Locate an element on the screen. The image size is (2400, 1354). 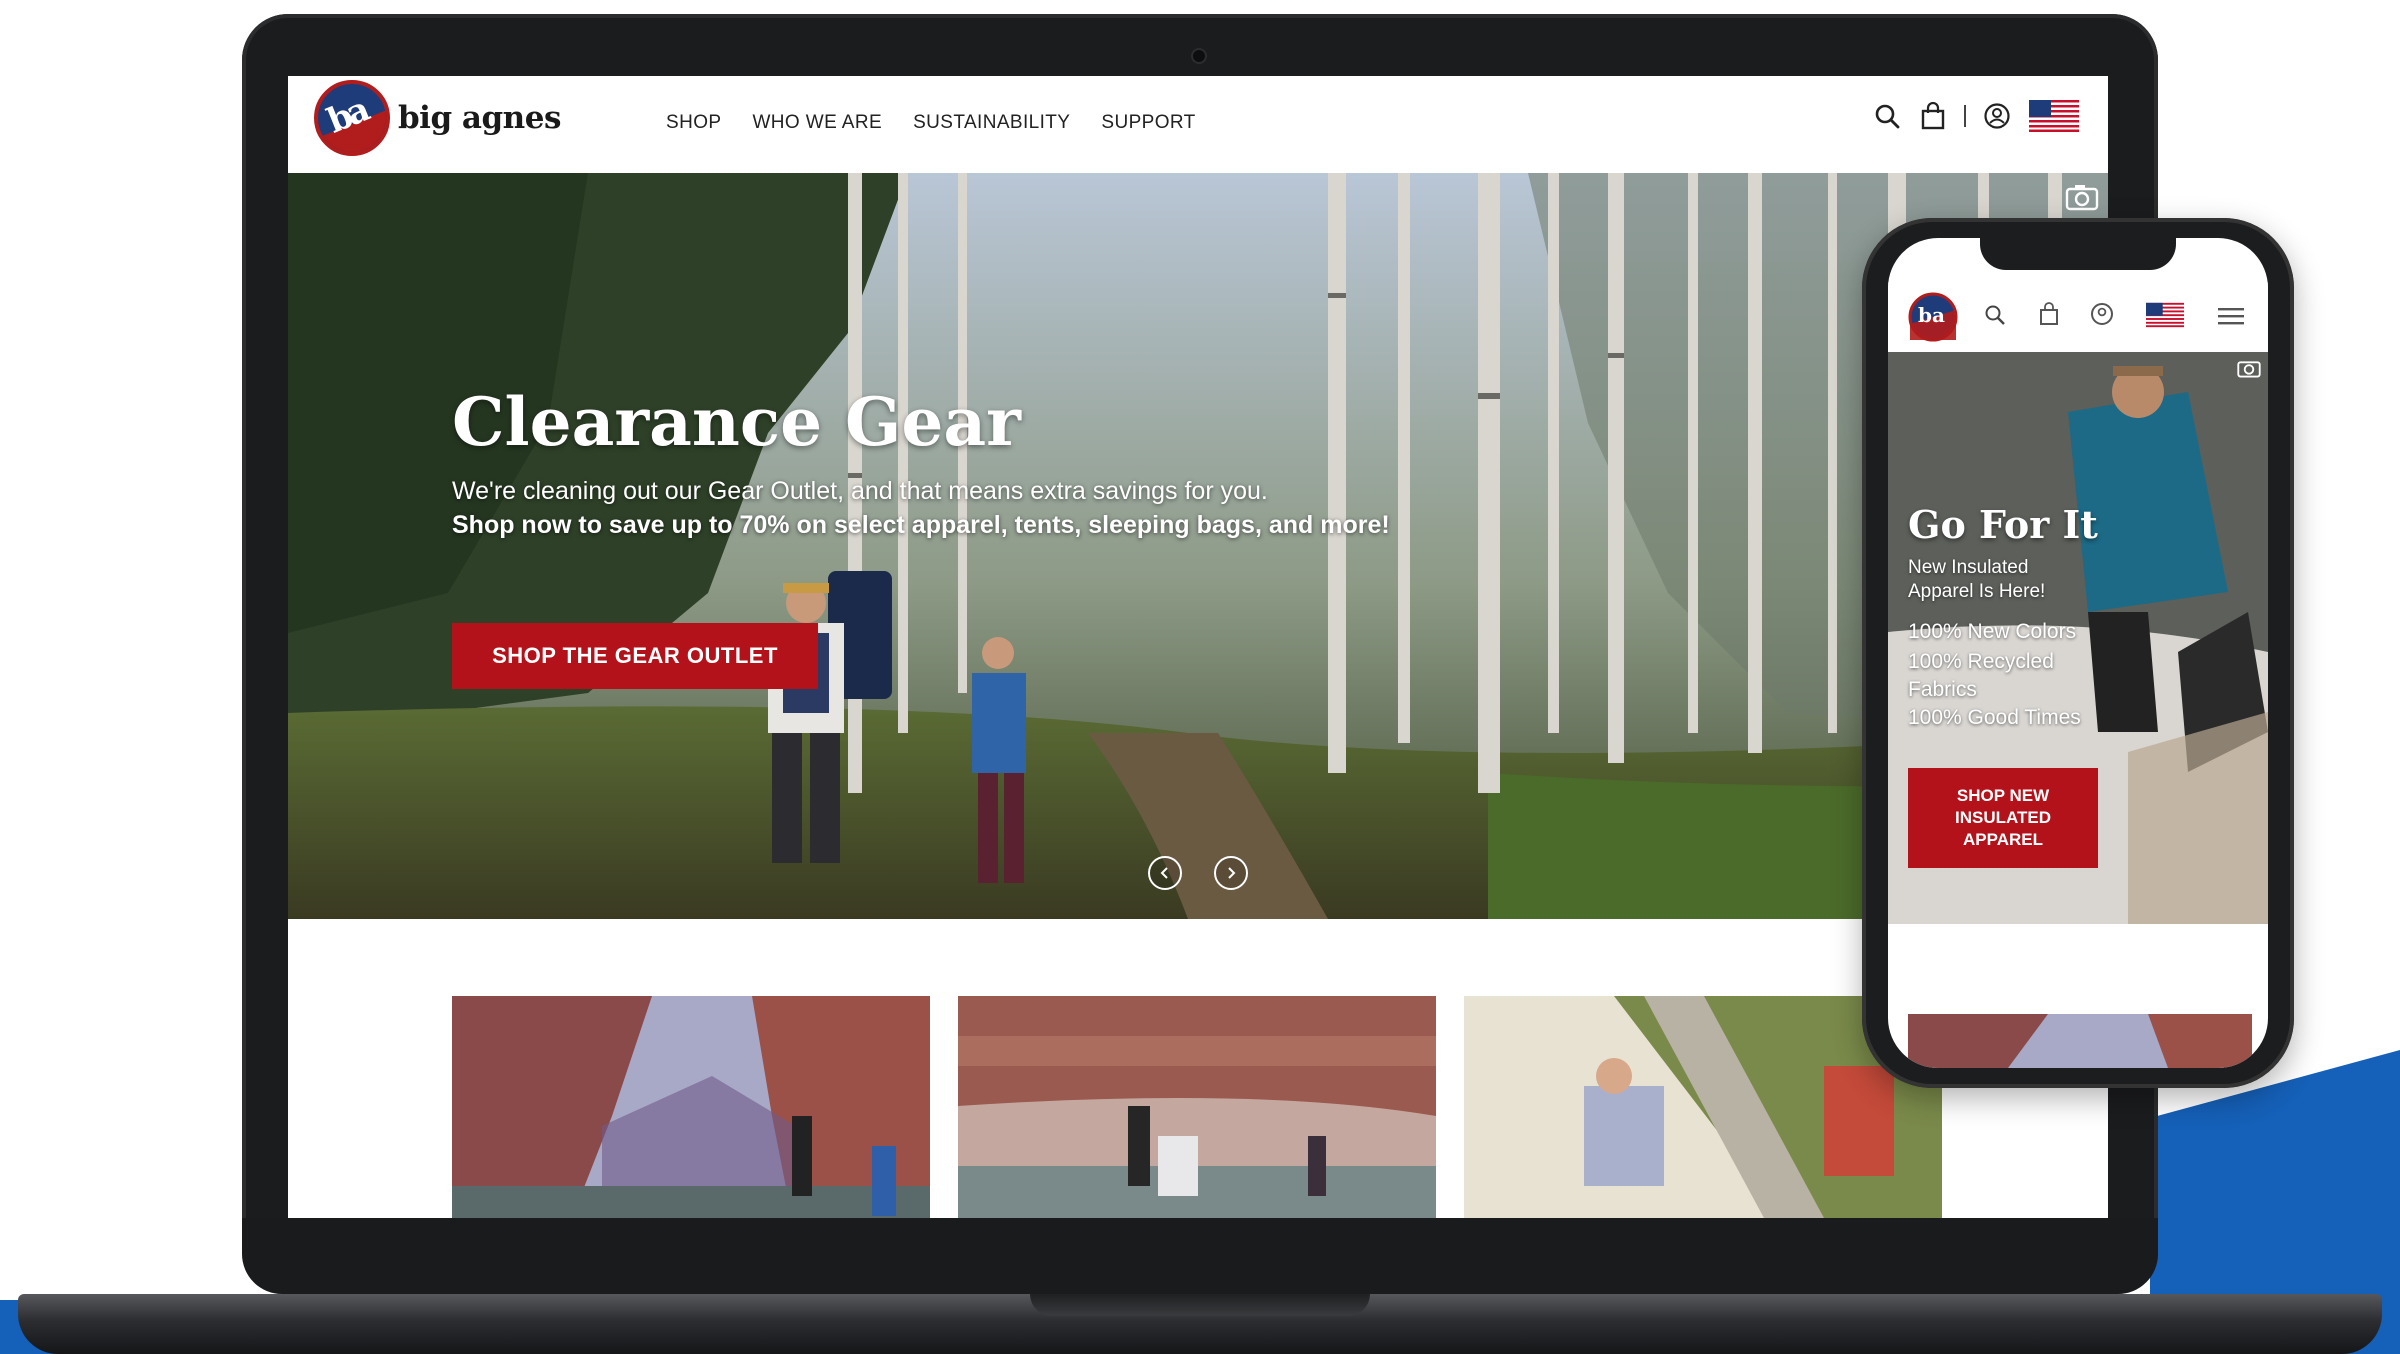
phone-notch is located at coordinates (2078, 253).